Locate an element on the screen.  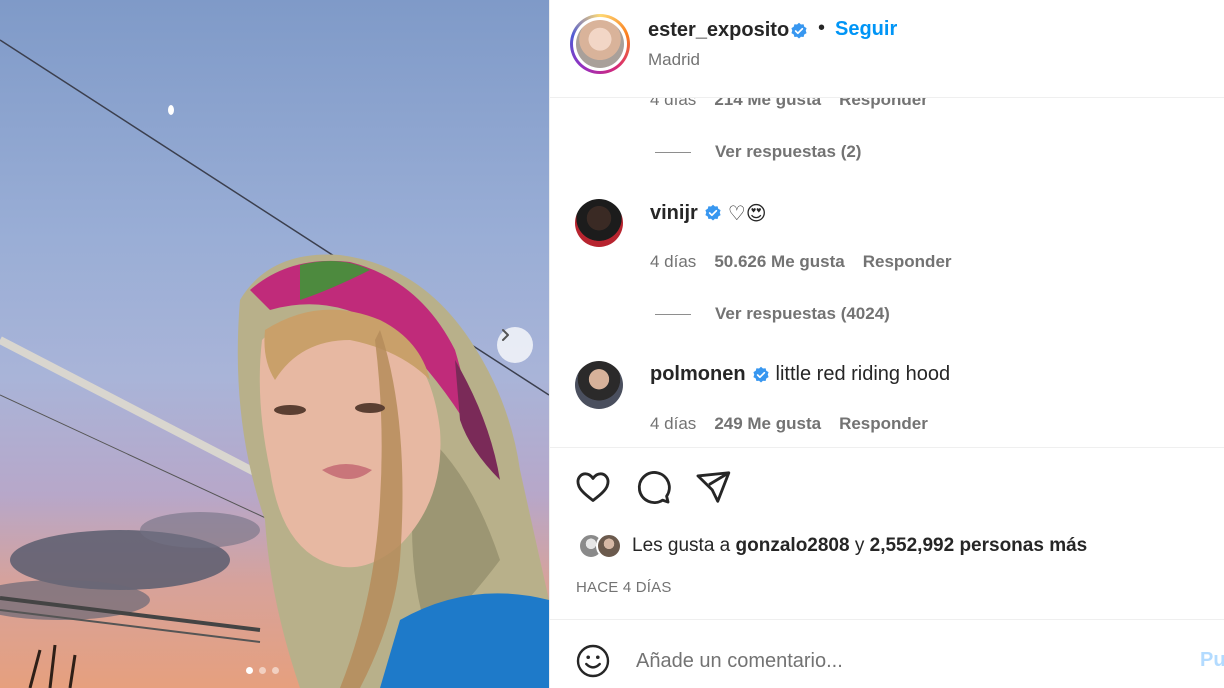
follow-button: Seguir is located at coordinates (866, 29).